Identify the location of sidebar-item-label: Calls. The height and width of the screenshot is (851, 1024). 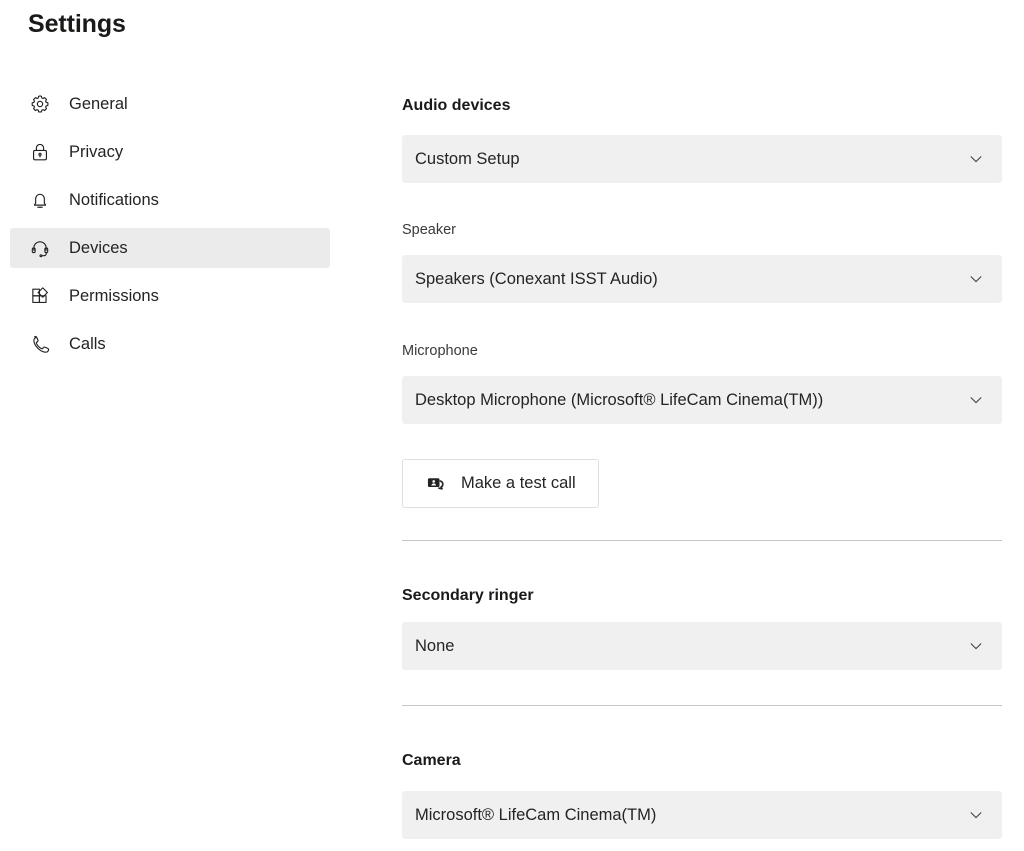
(87, 344).